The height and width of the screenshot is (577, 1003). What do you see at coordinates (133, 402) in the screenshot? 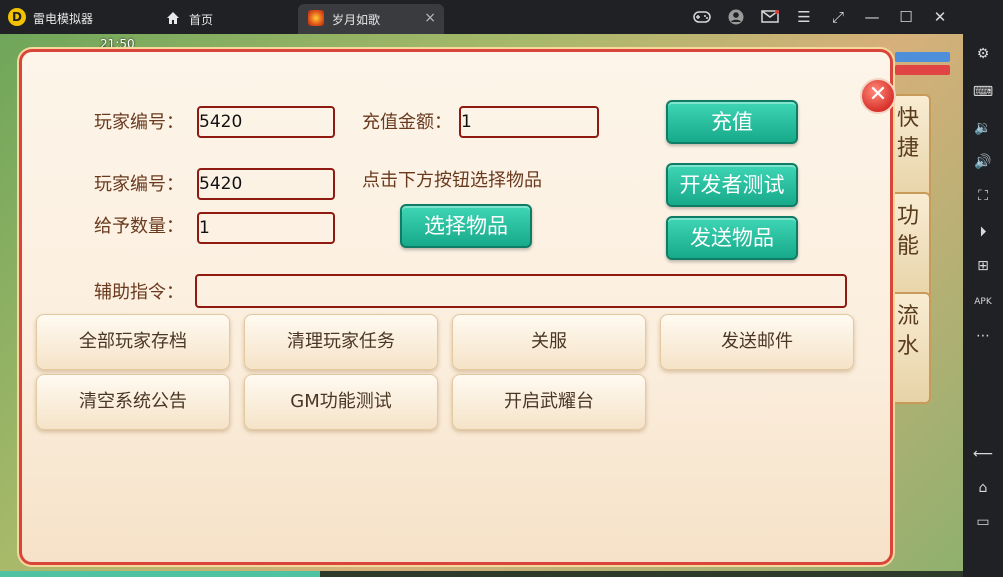
I see `clear-announcements-button: 清空系统公告` at bounding box center [133, 402].